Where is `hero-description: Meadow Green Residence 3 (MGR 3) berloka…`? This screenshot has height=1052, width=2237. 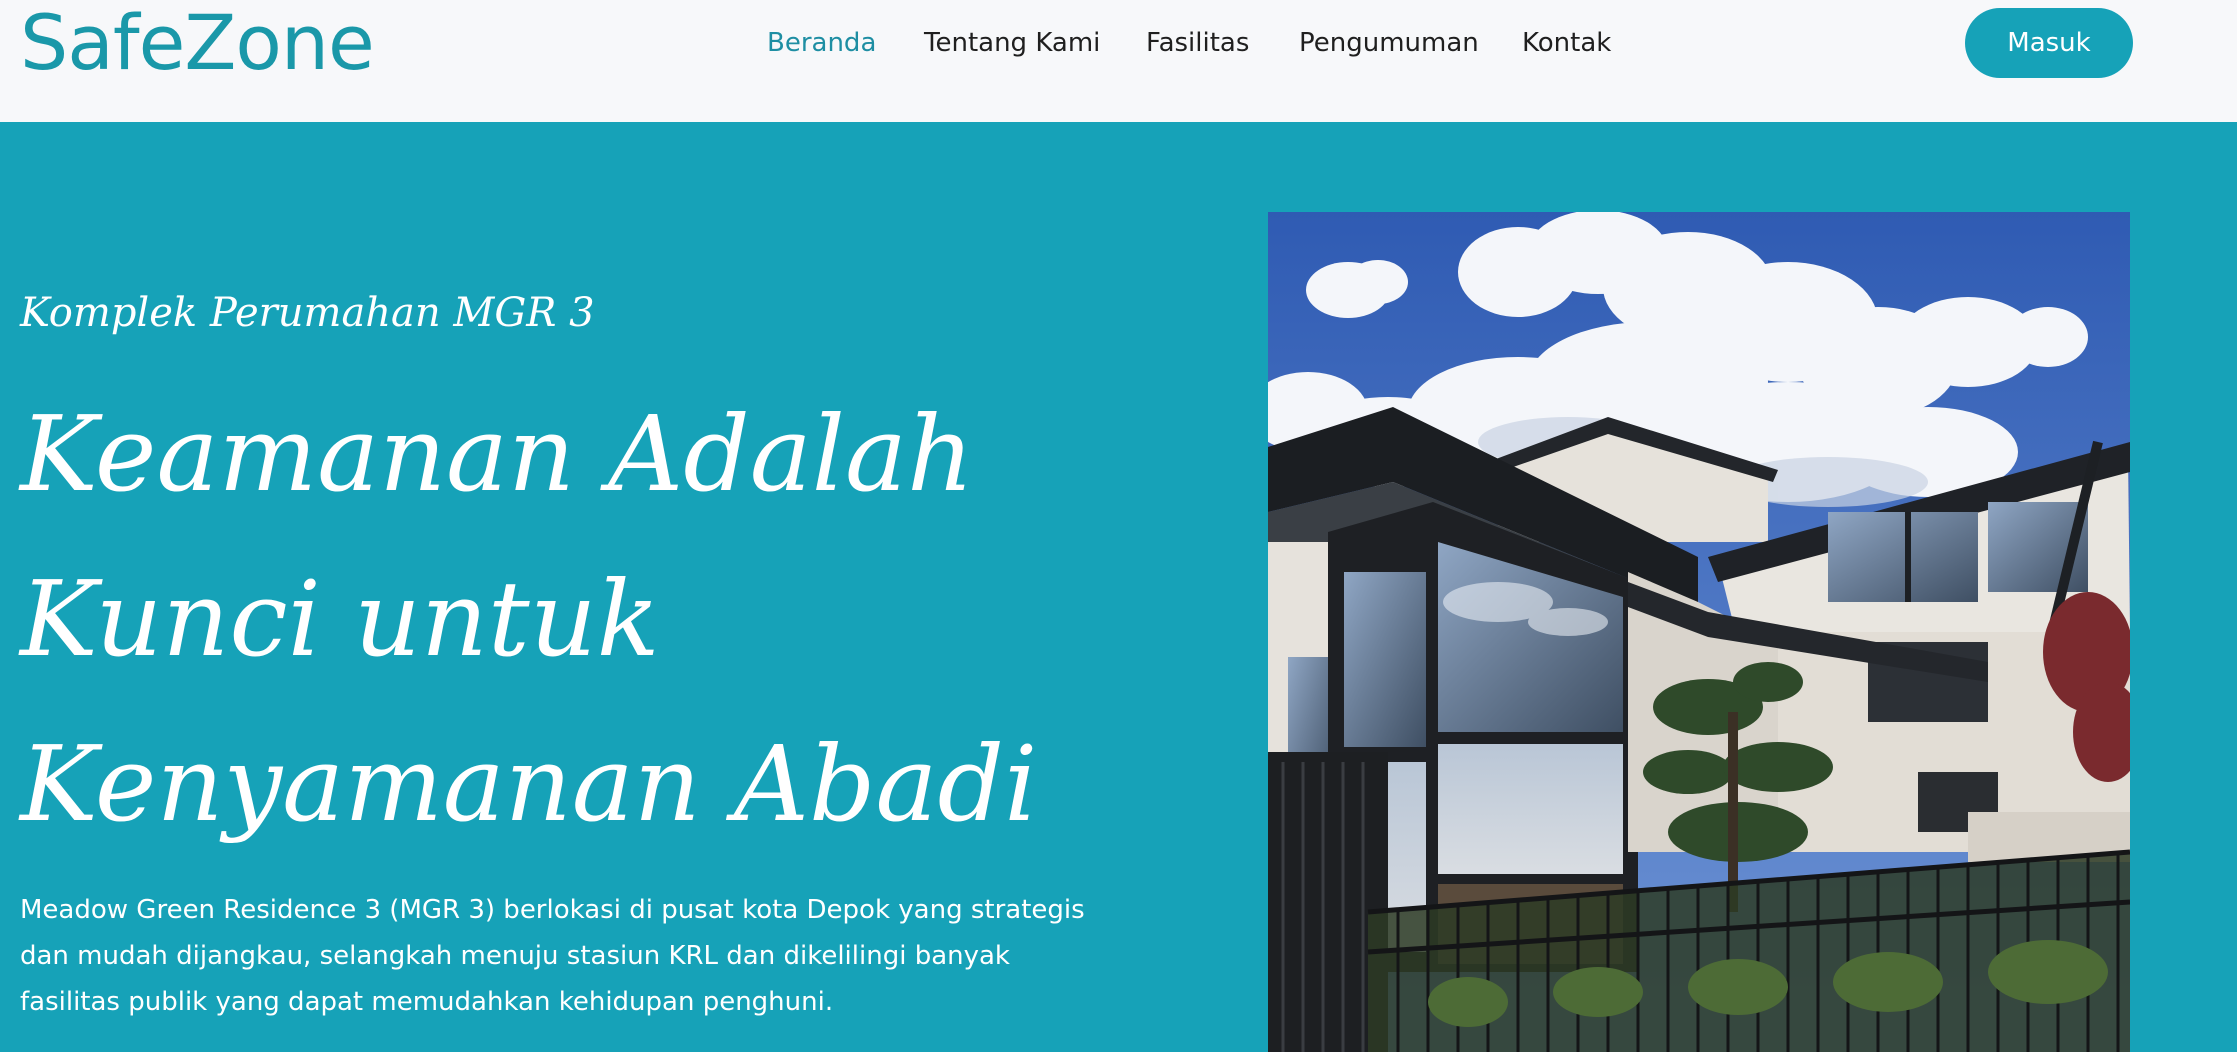
hero-description: Meadow Green Residence 3 (MGR 3) berloka… is located at coordinates (620, 956).